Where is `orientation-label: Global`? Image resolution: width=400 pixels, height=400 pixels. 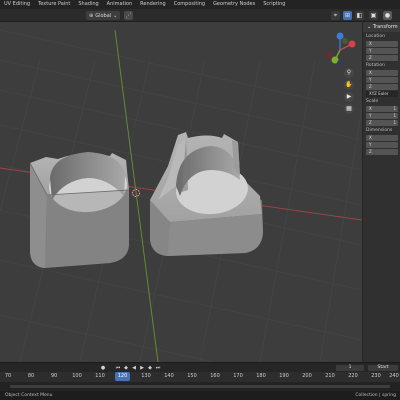
orientation-label: Global is located at coordinates (103, 15).